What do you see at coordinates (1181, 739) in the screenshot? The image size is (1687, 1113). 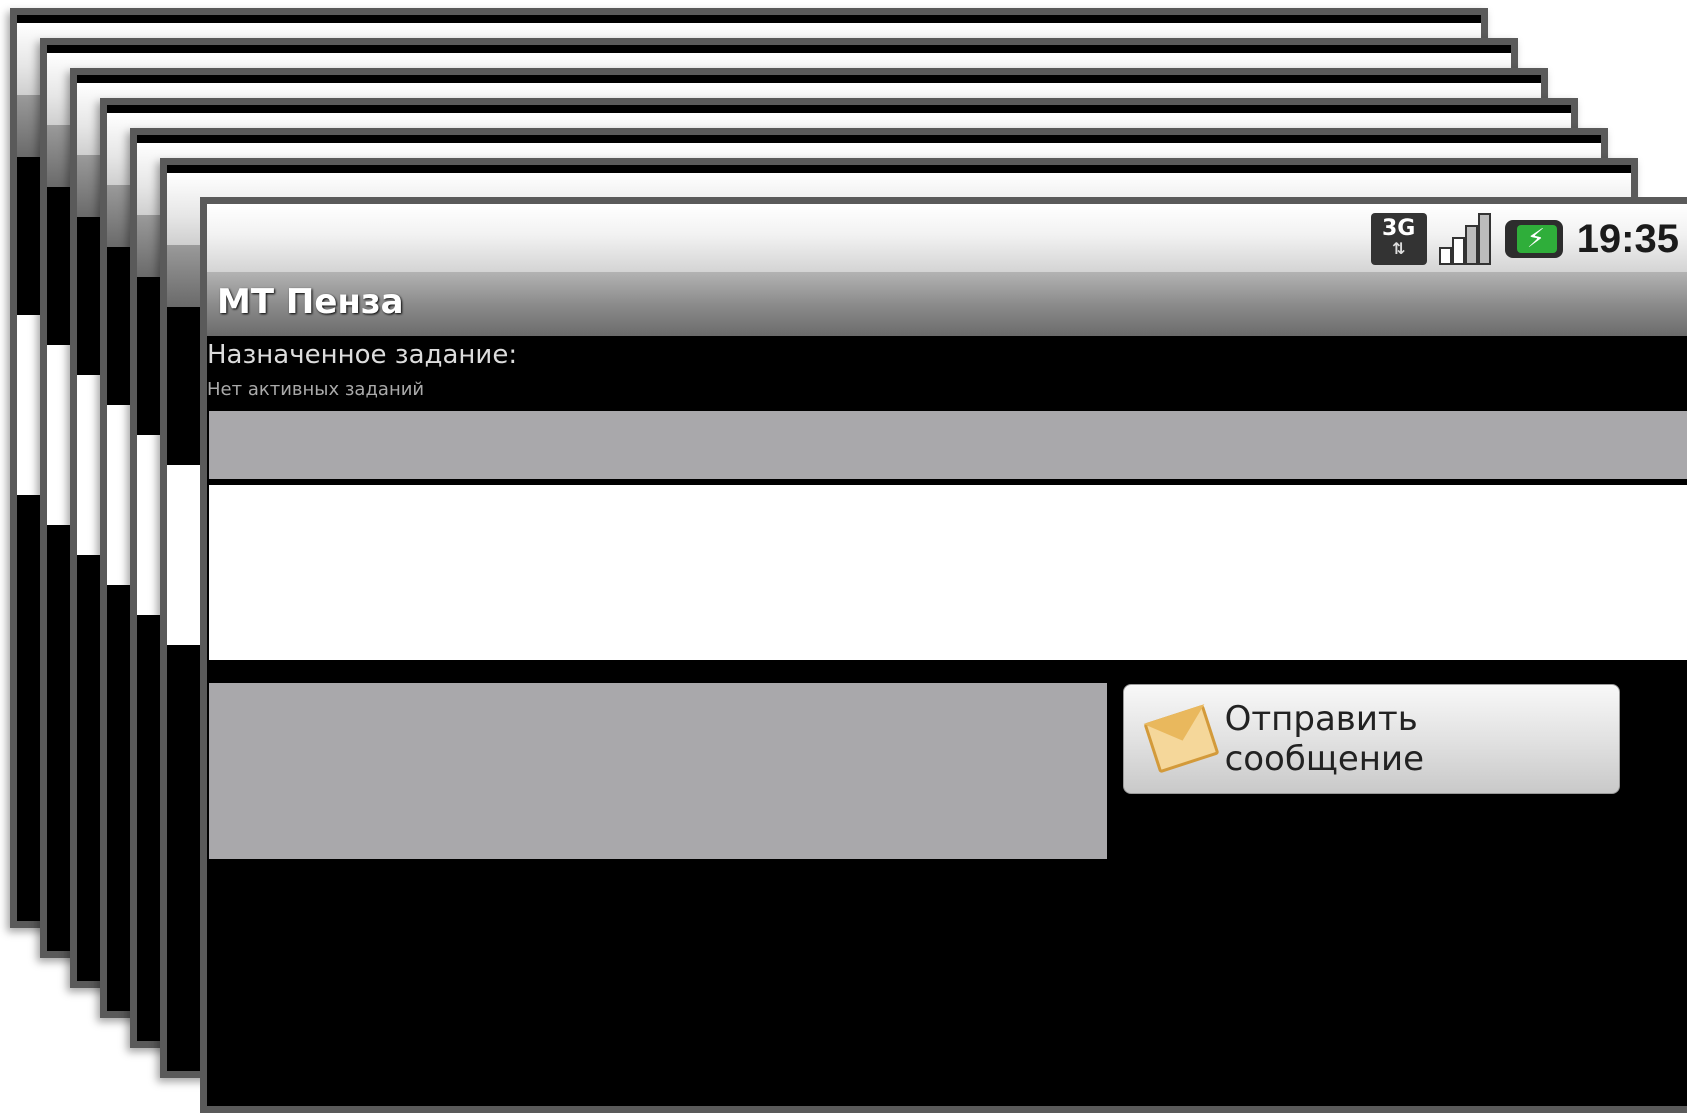 I see `envelope-icon` at bounding box center [1181, 739].